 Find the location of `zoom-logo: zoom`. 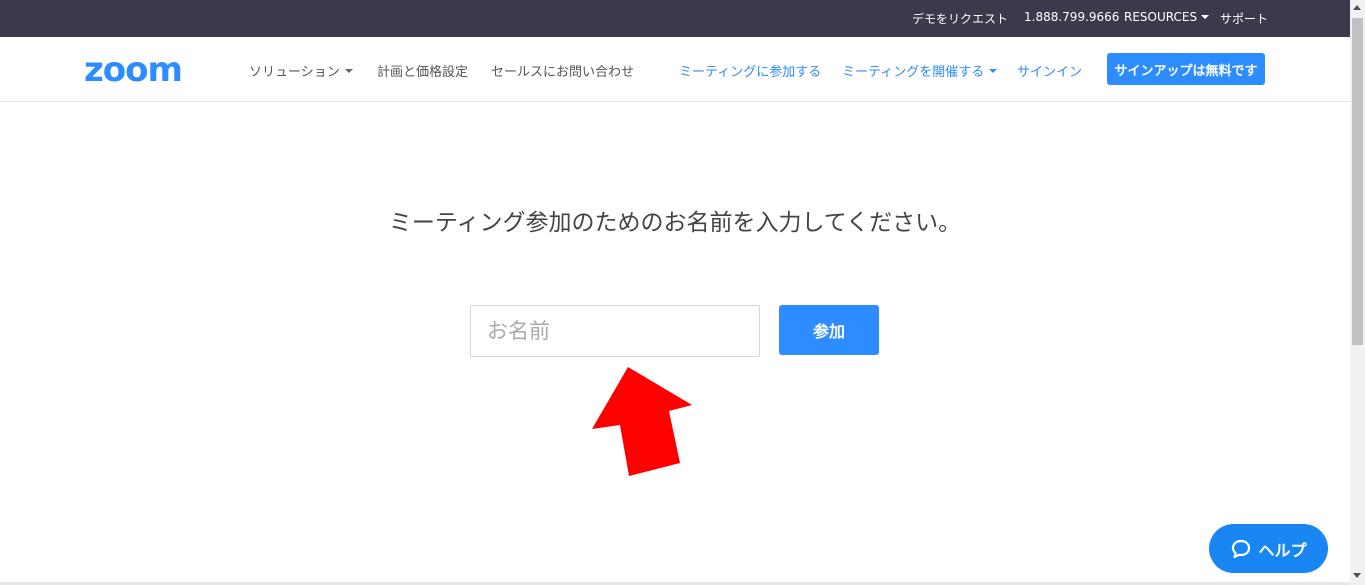

zoom-logo: zoom is located at coordinates (141, 69).